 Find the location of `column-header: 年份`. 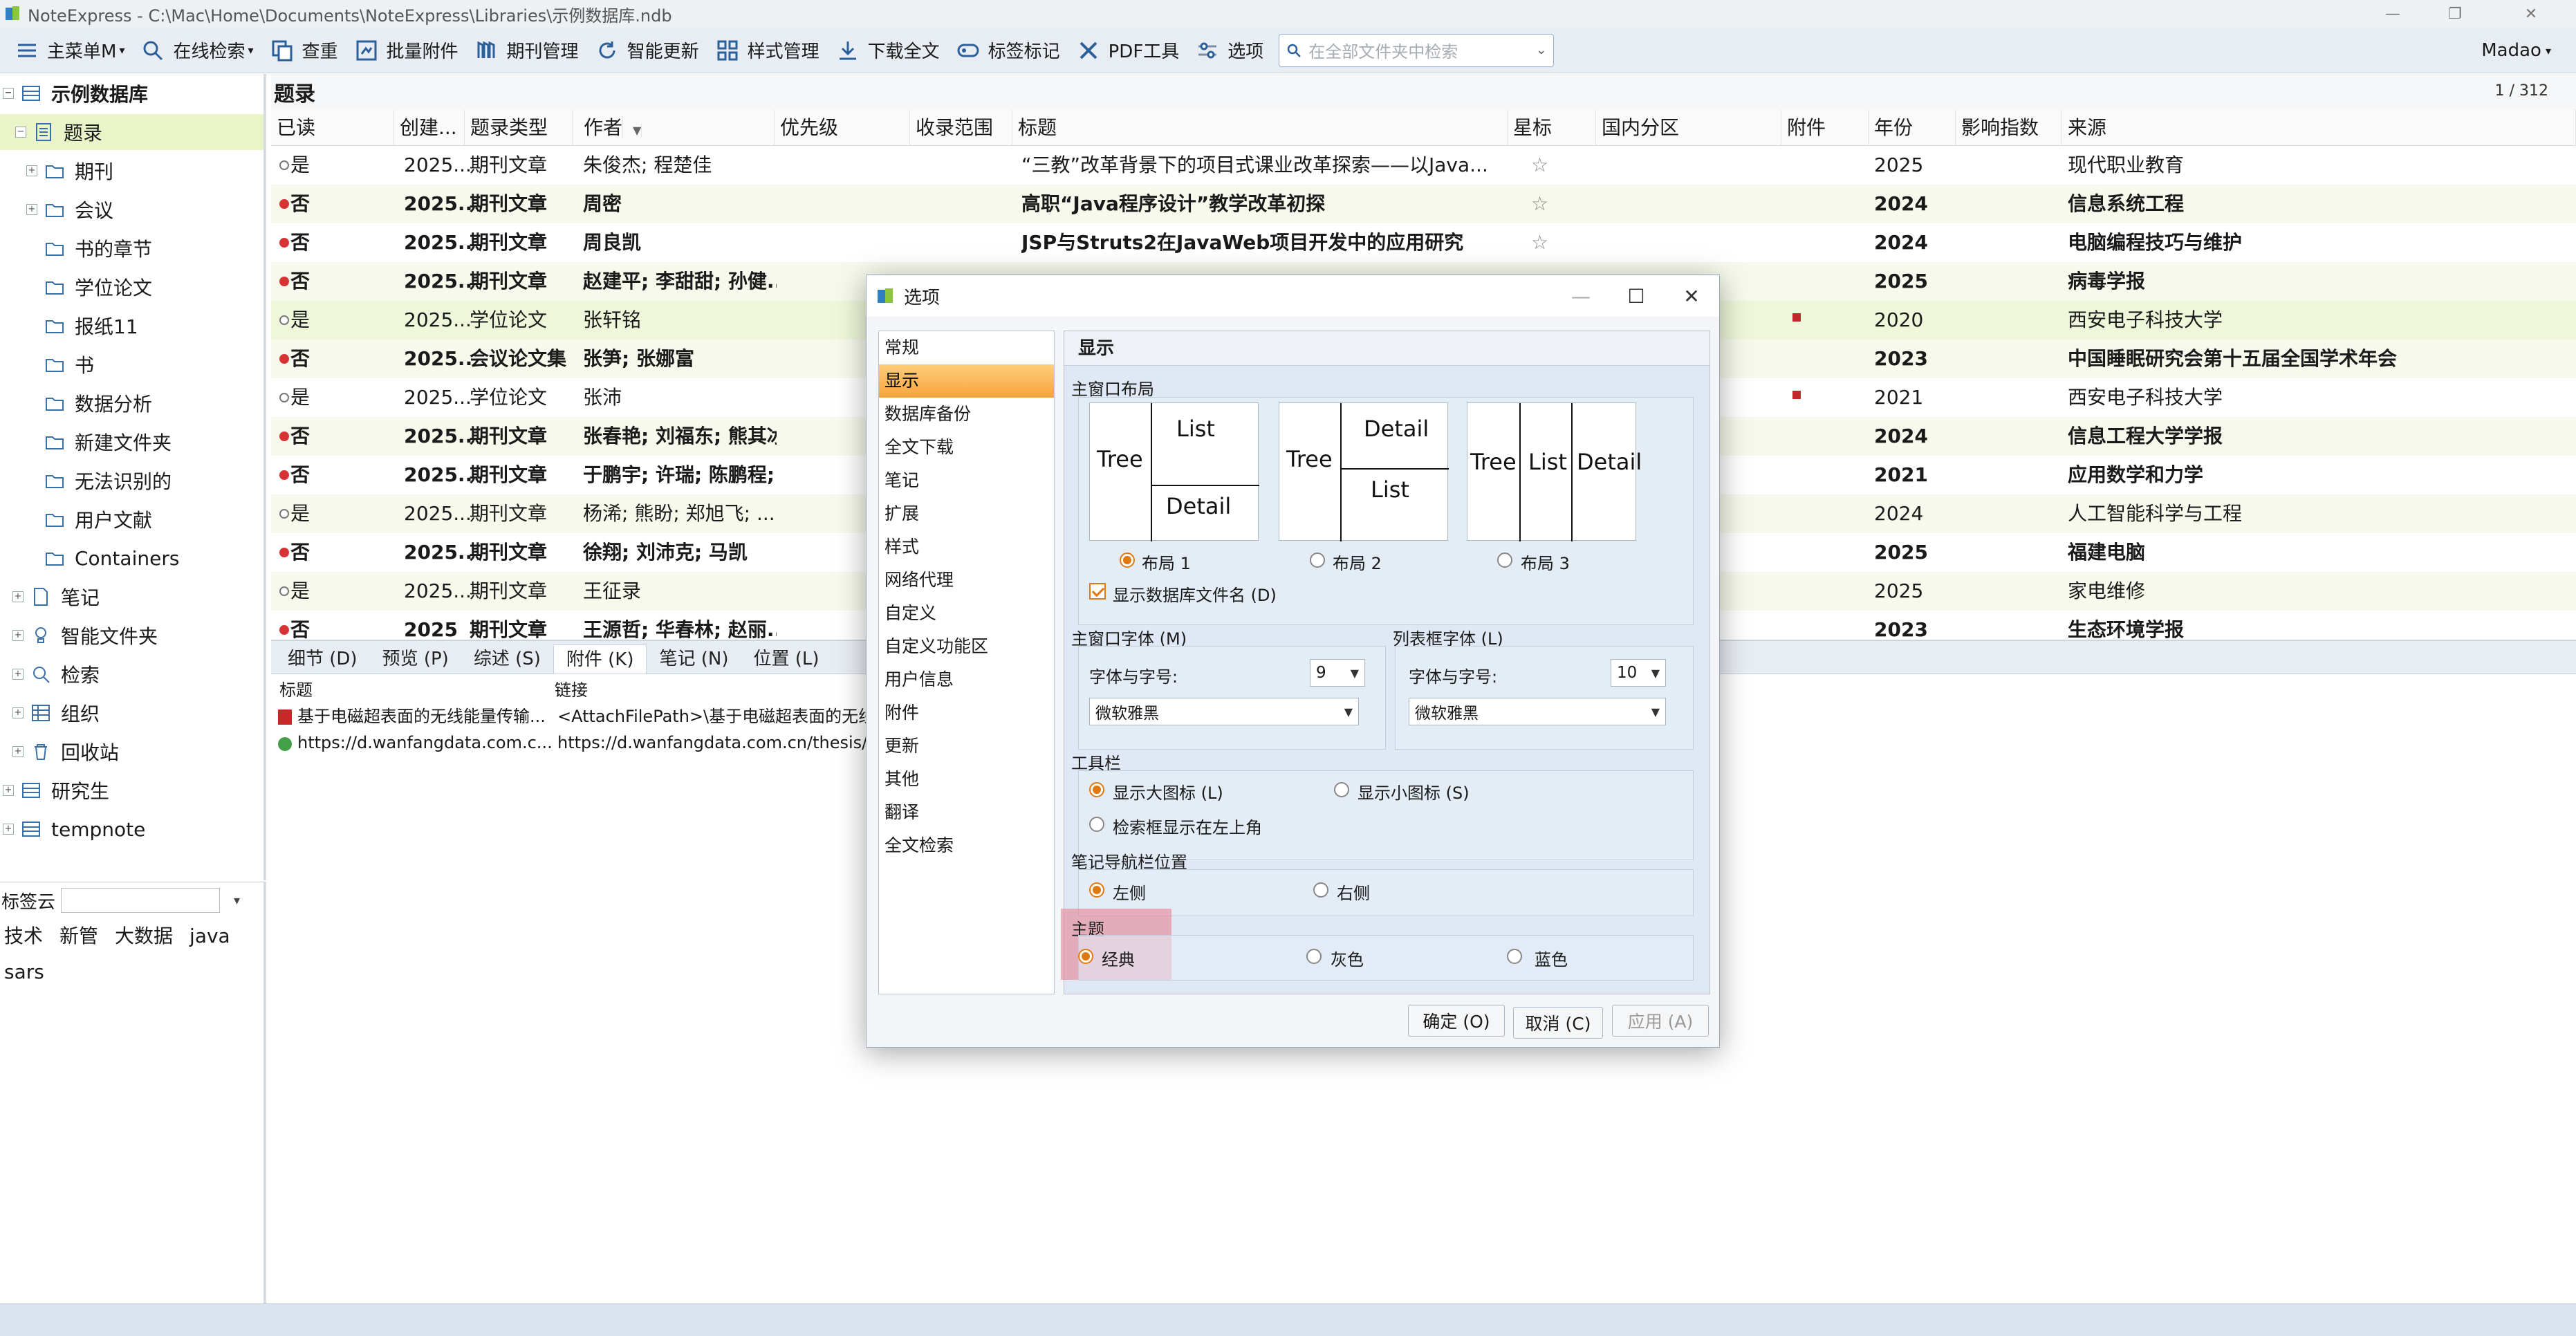

column-header: 年份 is located at coordinates (1913, 128).